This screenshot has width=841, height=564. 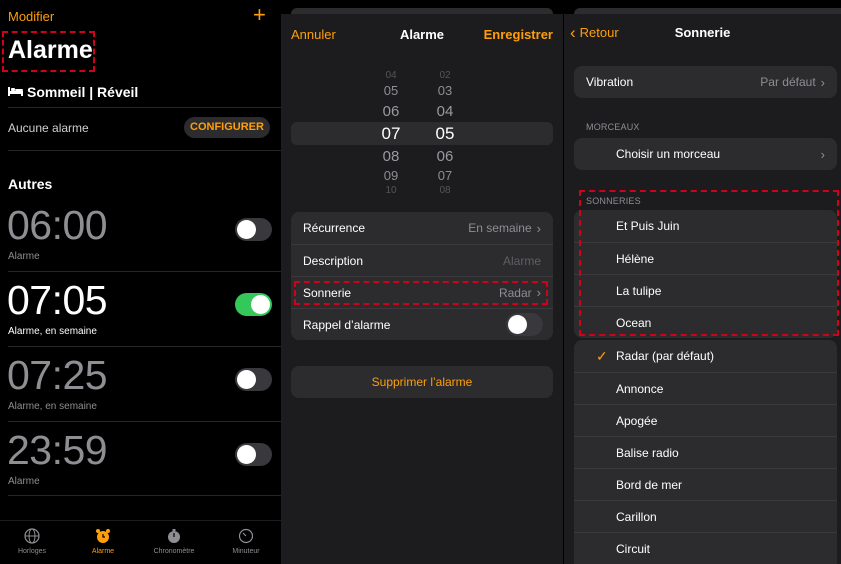 What do you see at coordinates (57, 225) in the screenshot?
I see `alarm-time: 06:00` at bounding box center [57, 225].